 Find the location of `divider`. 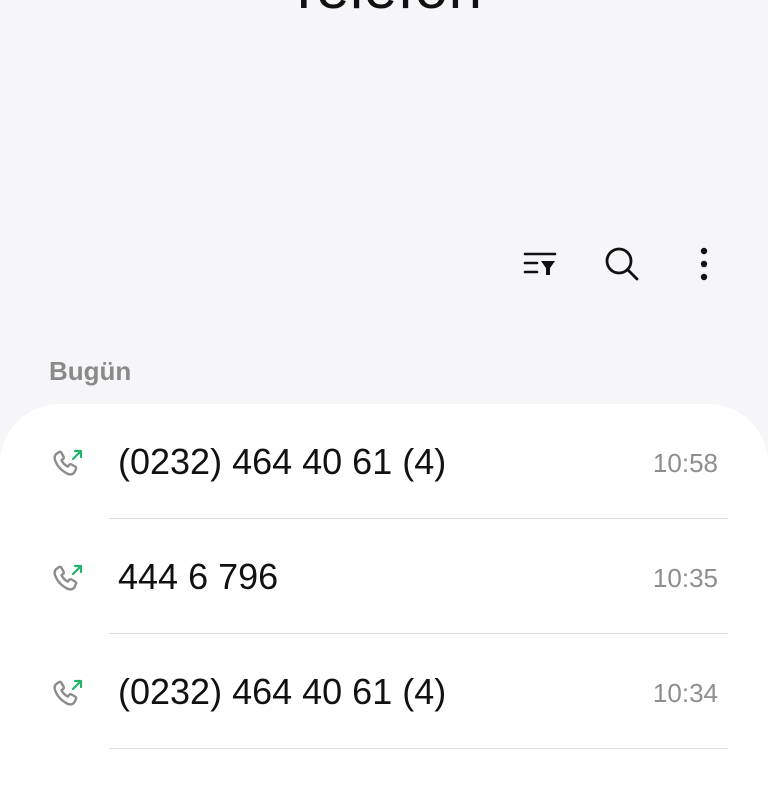

divider is located at coordinates (418, 748).